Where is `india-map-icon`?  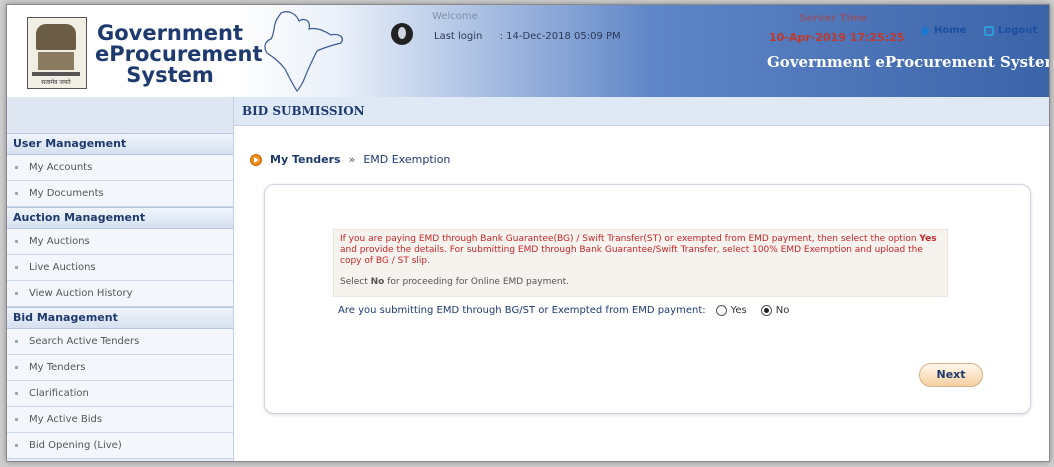 india-map-icon is located at coordinates (303, 51).